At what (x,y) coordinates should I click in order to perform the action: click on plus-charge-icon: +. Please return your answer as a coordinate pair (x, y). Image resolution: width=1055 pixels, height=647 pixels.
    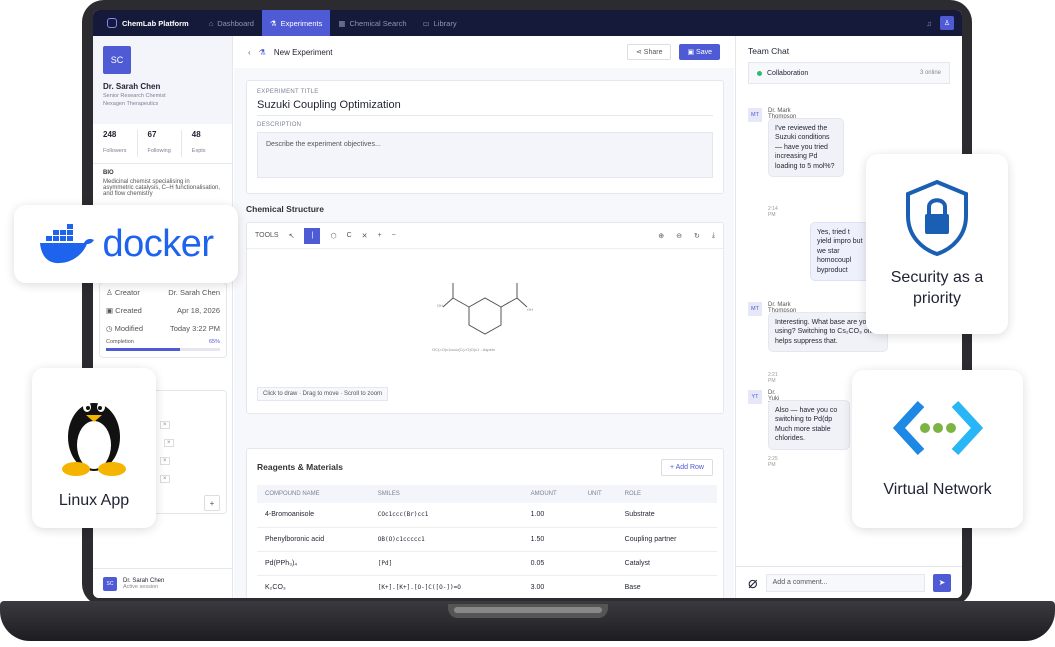
    Looking at the image, I should click on (380, 235).